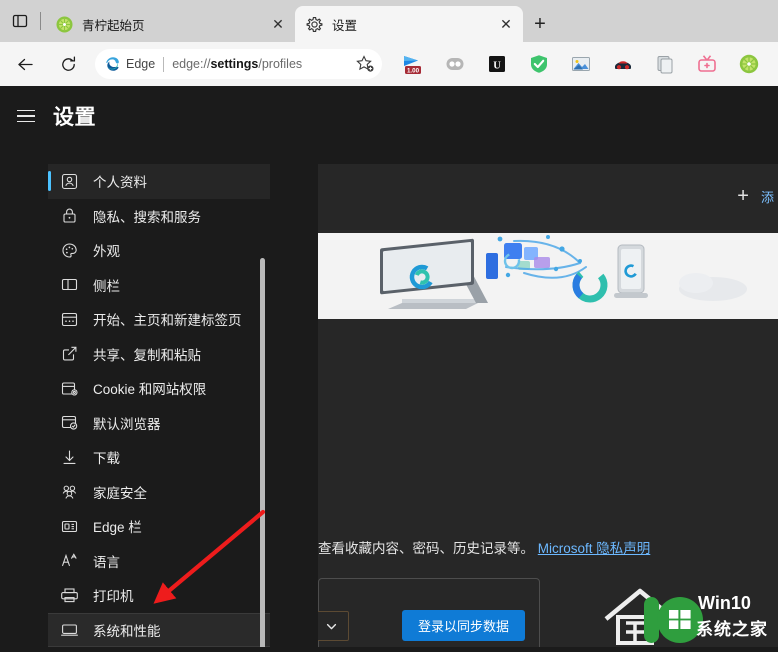 This screenshot has height=652, width=778. Describe the element at coordinates (455, 64) in the screenshot. I see `panda-gray-icon` at that location.